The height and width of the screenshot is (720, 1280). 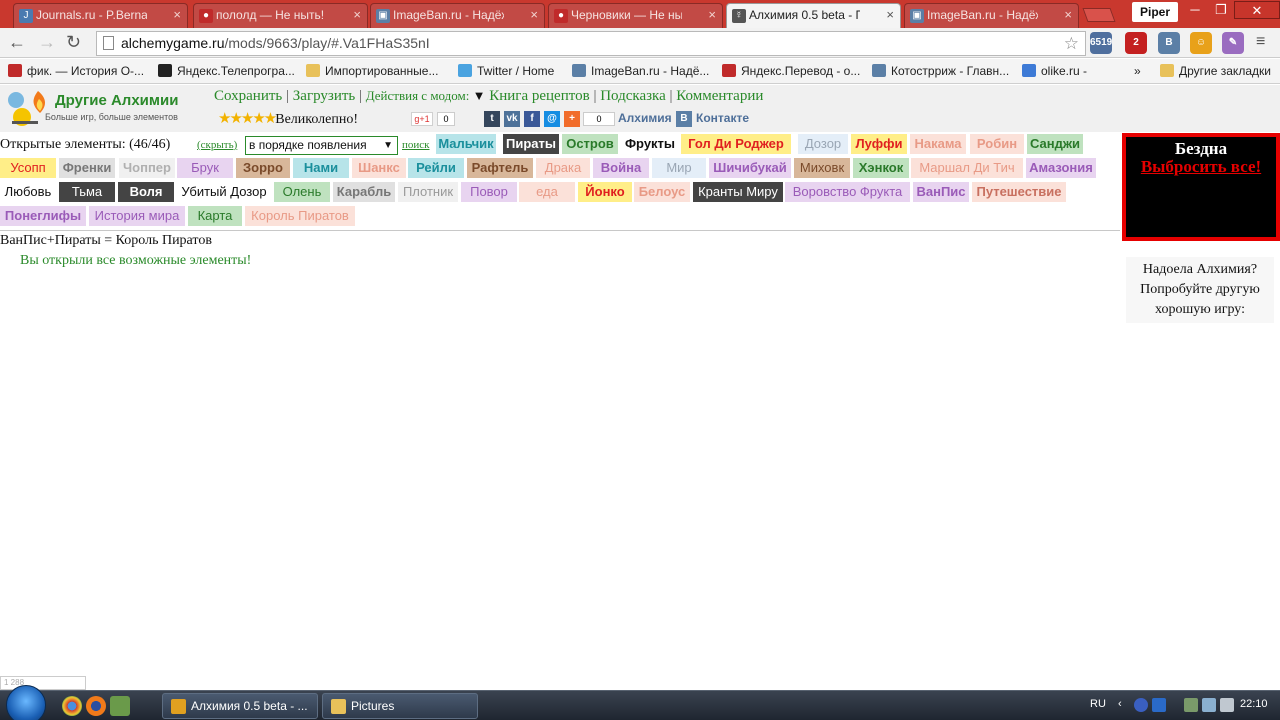 I want to click on throw-all-link: Выбросить все!, so click(x=1201, y=166).